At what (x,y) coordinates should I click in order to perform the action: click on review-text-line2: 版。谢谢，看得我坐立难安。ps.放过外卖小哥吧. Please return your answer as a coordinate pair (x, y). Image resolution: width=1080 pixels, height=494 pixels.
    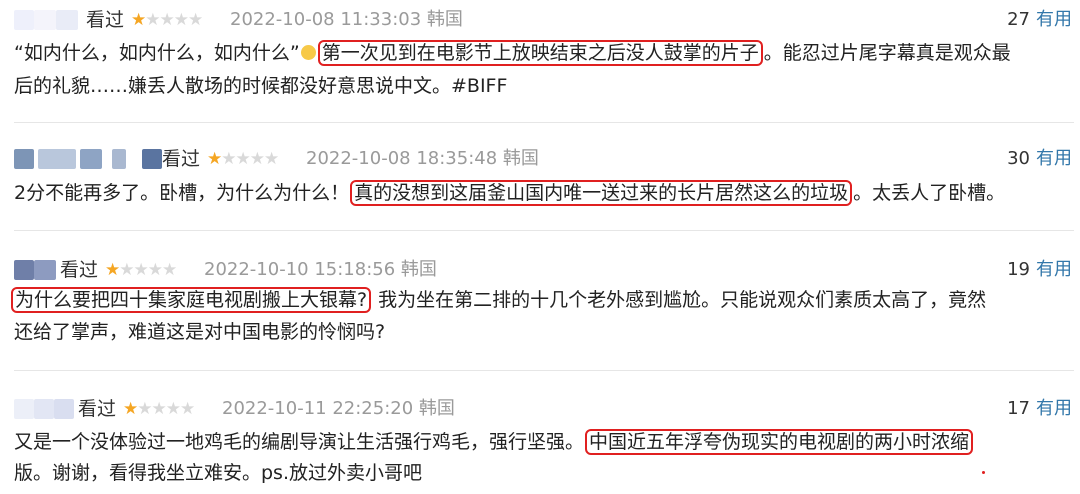
    Looking at the image, I should click on (218, 473).